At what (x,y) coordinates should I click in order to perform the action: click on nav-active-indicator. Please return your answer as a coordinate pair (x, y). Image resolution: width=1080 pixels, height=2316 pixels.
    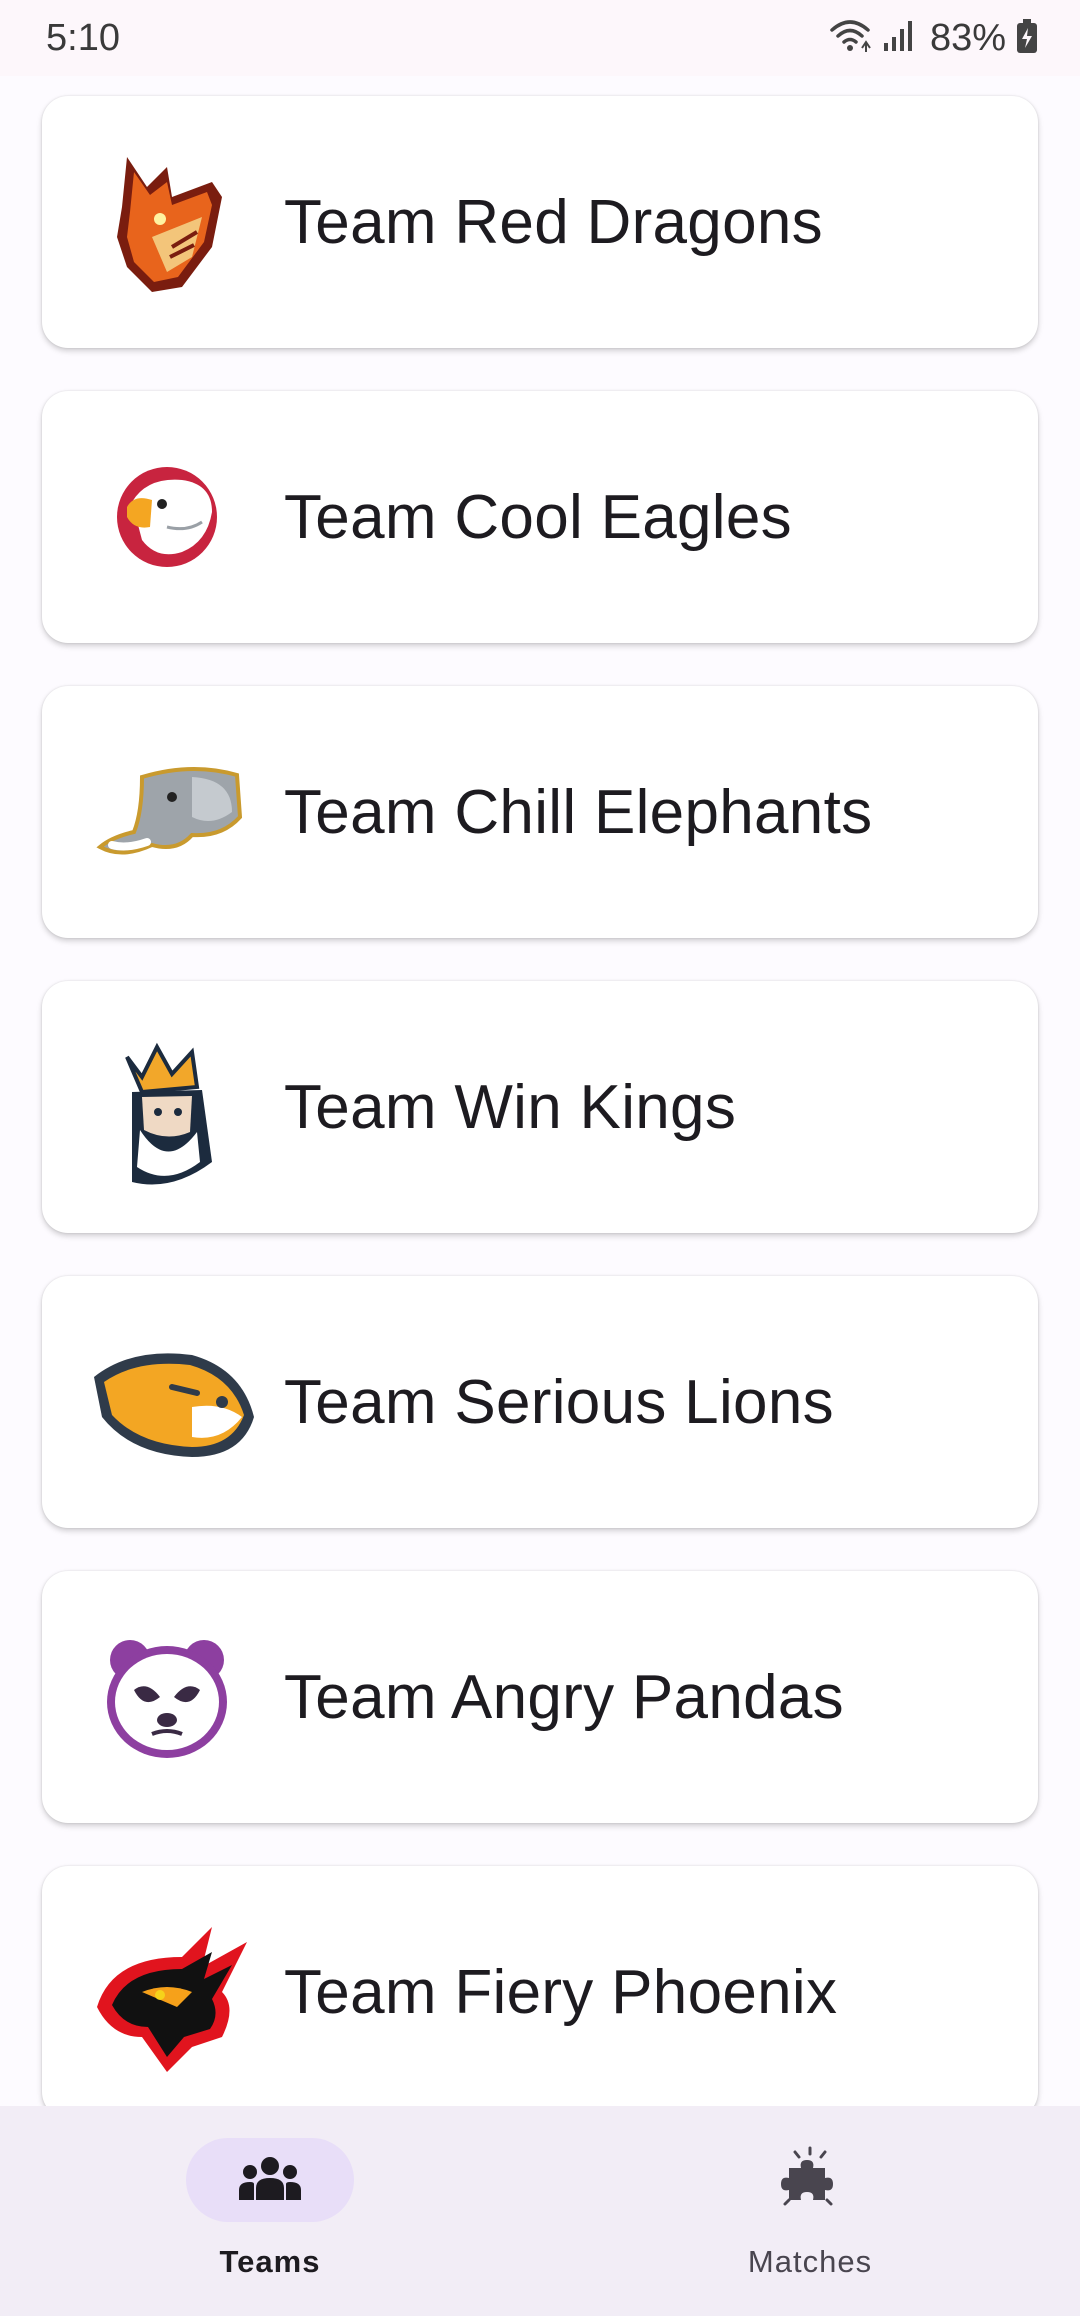
    Looking at the image, I should click on (270, 2180).